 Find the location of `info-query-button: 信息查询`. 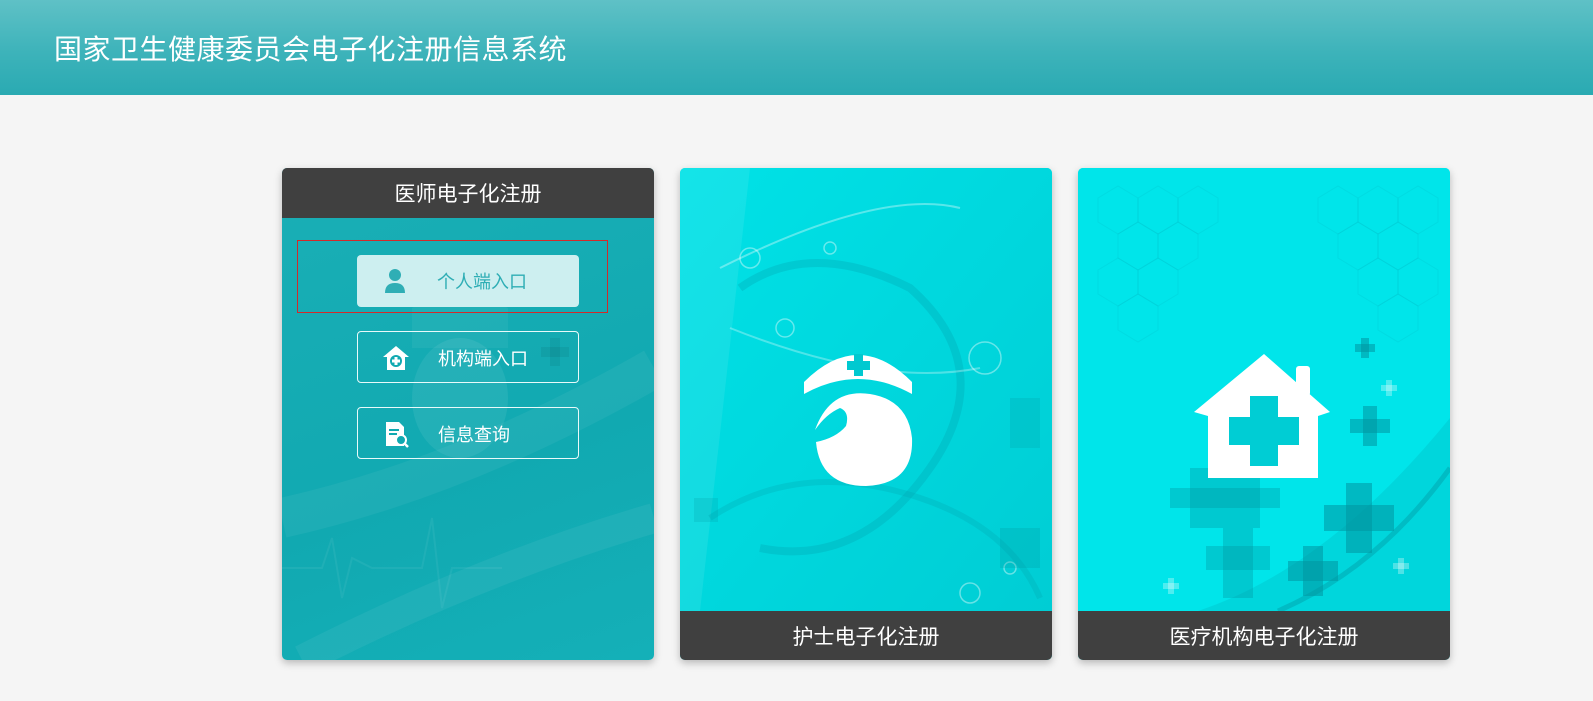

info-query-button: 信息查询 is located at coordinates (468, 433).